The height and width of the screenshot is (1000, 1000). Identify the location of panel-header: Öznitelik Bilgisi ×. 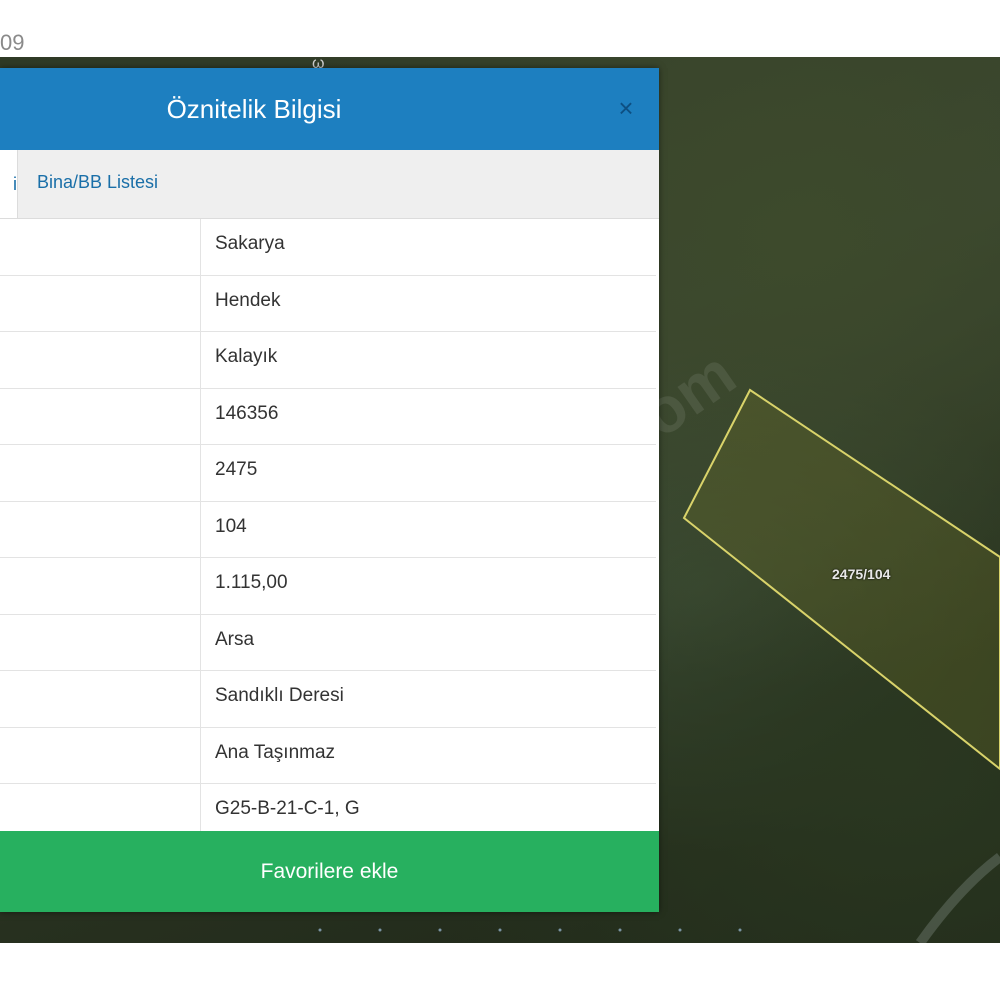
(329, 109).